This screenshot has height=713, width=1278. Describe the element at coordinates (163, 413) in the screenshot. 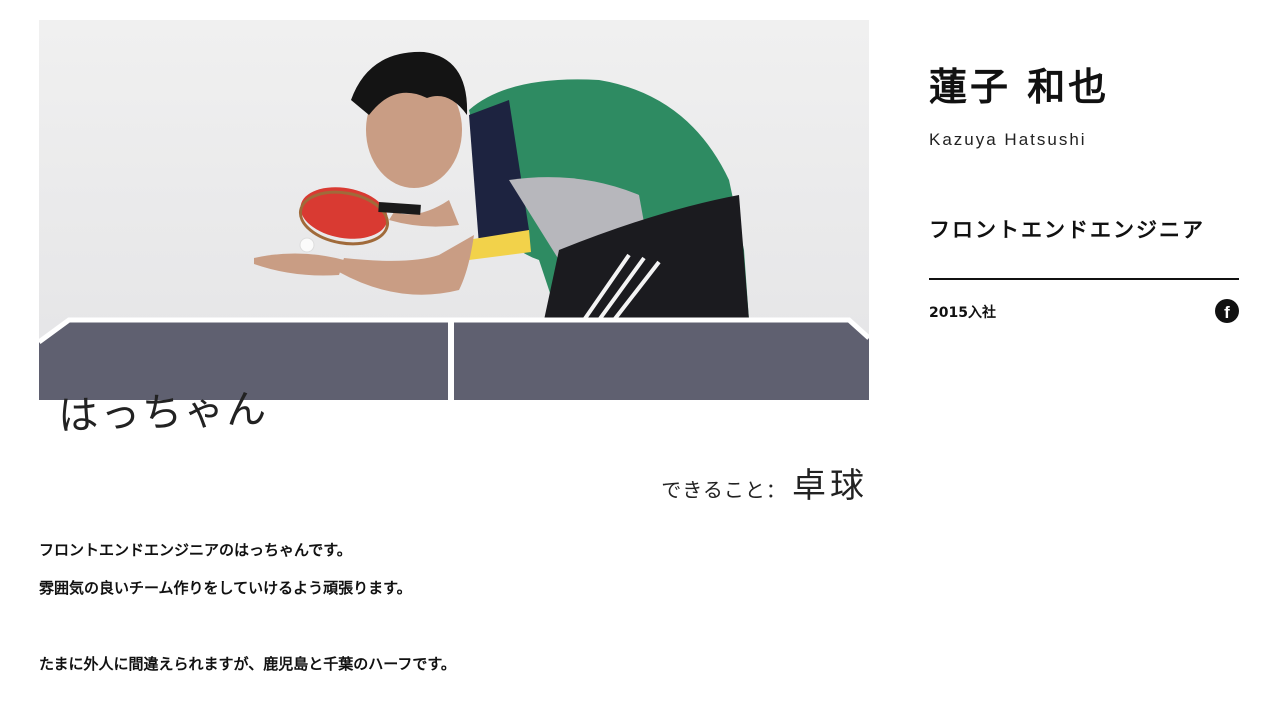

I see `nickname-handwritten: はっちゃん` at that location.